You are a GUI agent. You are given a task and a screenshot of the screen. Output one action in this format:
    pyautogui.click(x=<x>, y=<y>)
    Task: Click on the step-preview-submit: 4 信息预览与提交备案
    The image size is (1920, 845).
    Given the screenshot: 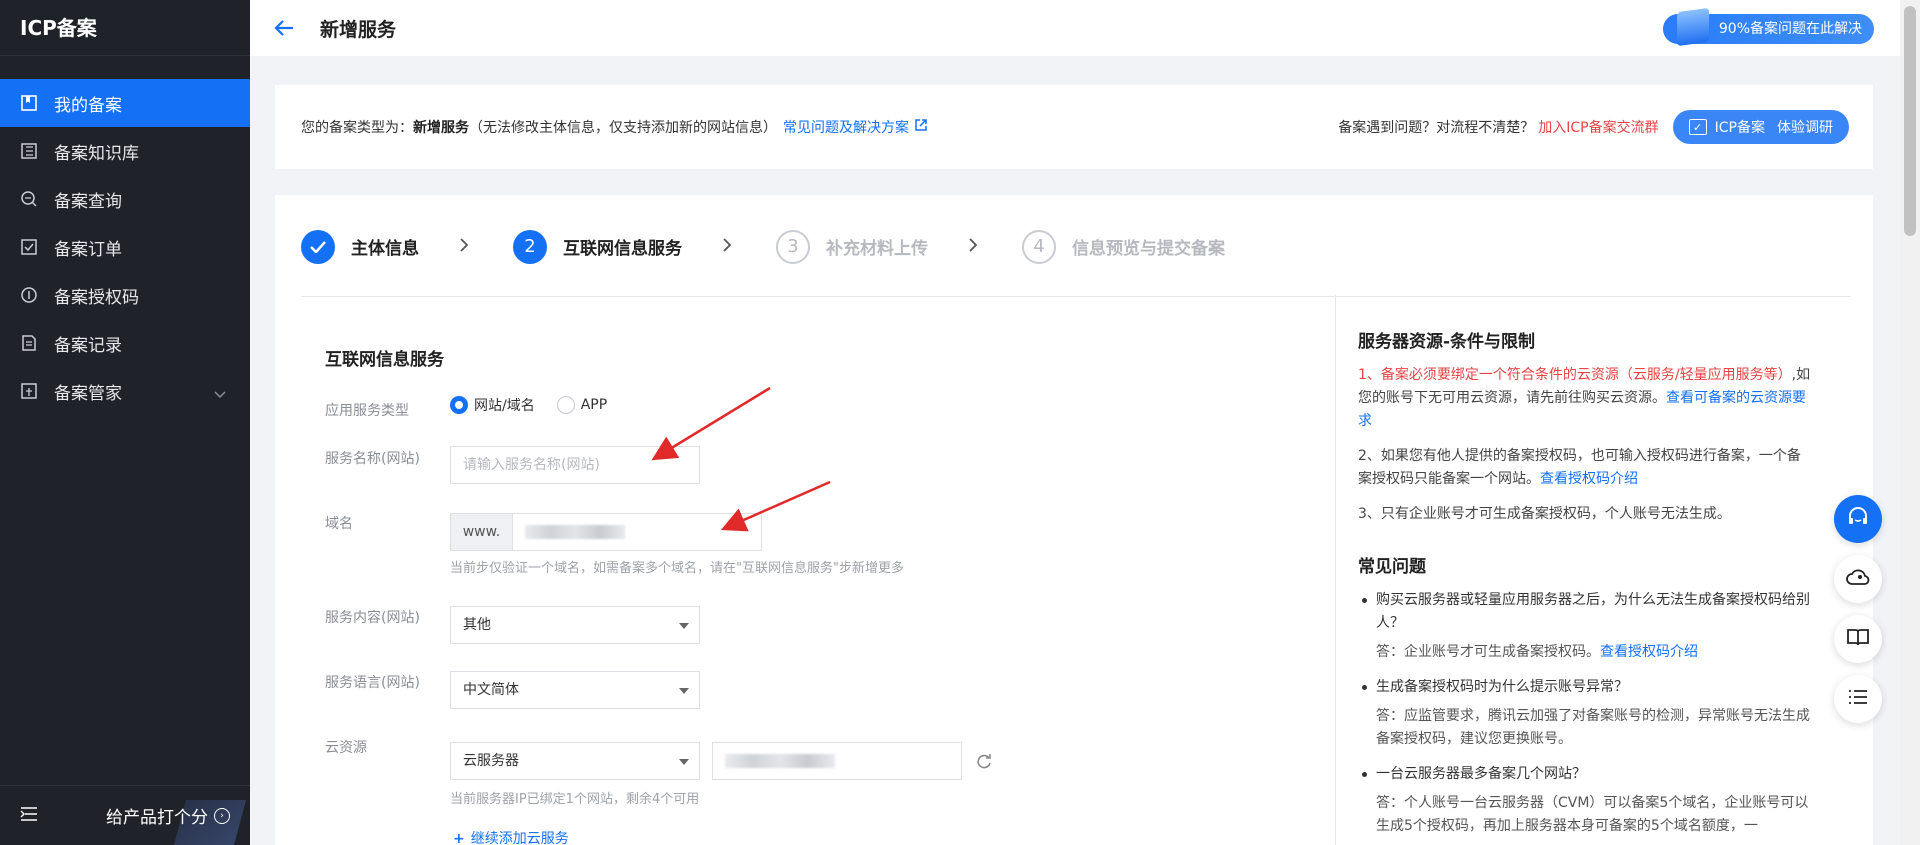 What is the action you would take?
    pyautogui.click(x=1123, y=246)
    